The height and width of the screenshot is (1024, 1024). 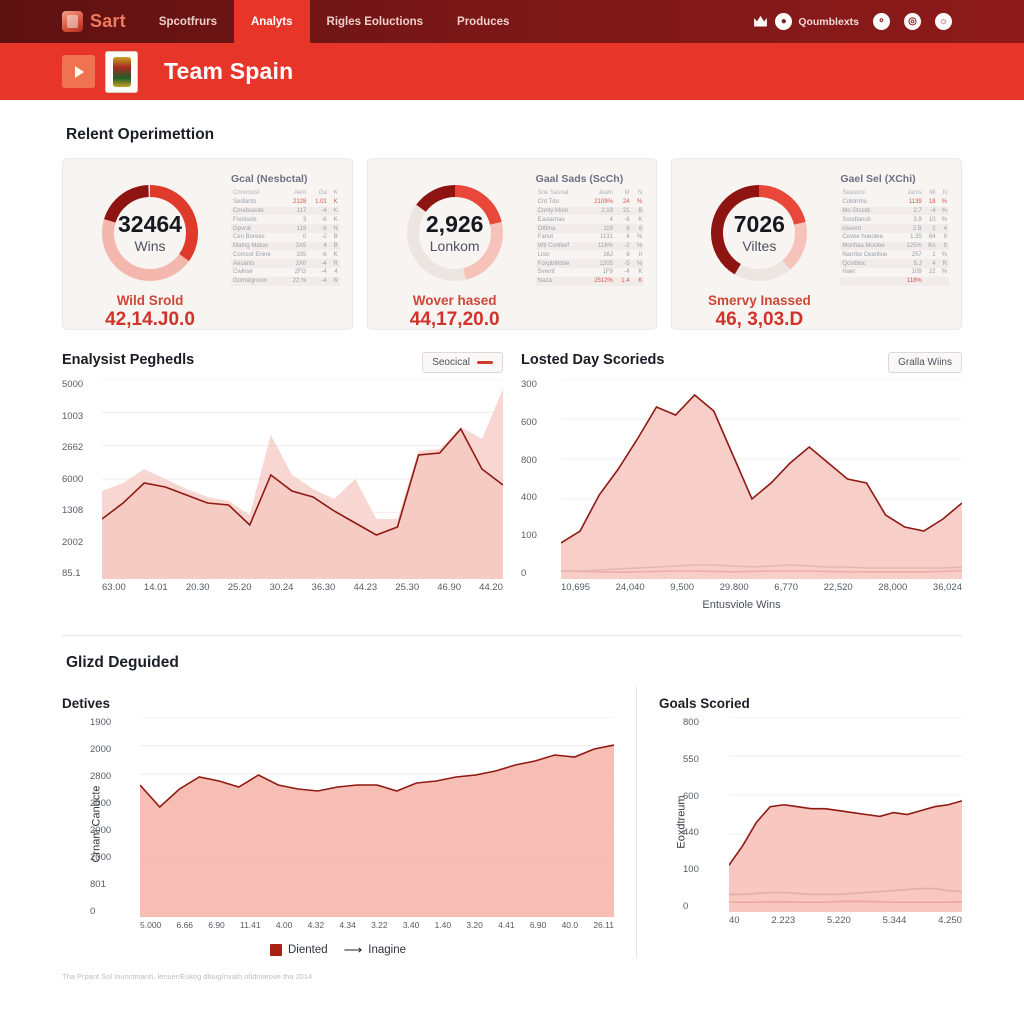 What do you see at coordinates (407, 587) in the screenshot?
I see `x-tick-label: 25.30` at bounding box center [407, 587].